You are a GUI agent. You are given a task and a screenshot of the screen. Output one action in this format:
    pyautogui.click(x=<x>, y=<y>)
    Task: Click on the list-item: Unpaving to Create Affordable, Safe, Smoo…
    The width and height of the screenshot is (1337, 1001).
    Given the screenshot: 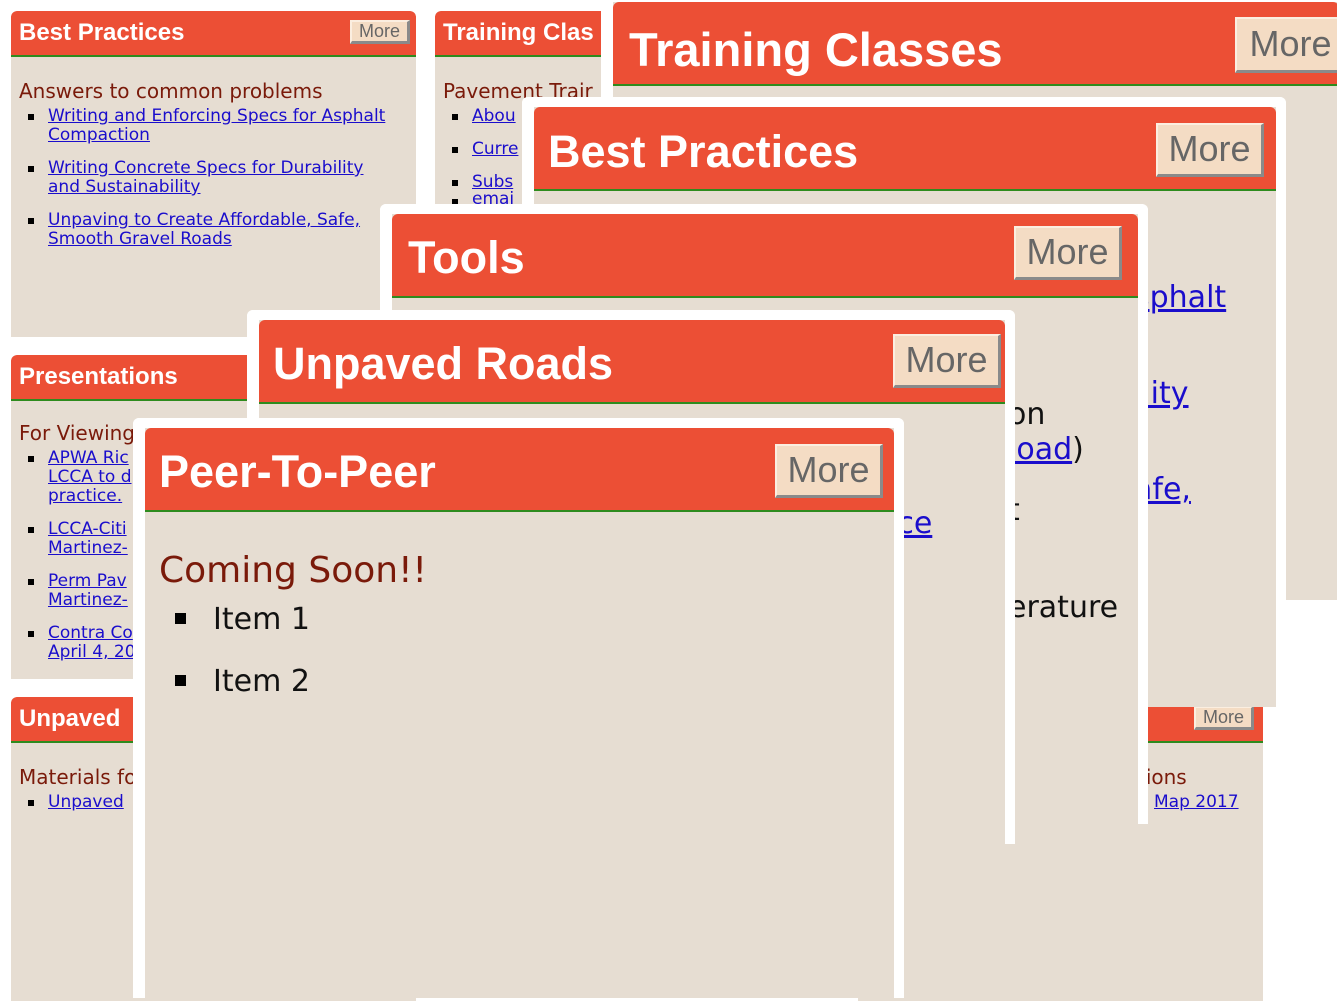 What is the action you would take?
    pyautogui.click(x=222, y=229)
    